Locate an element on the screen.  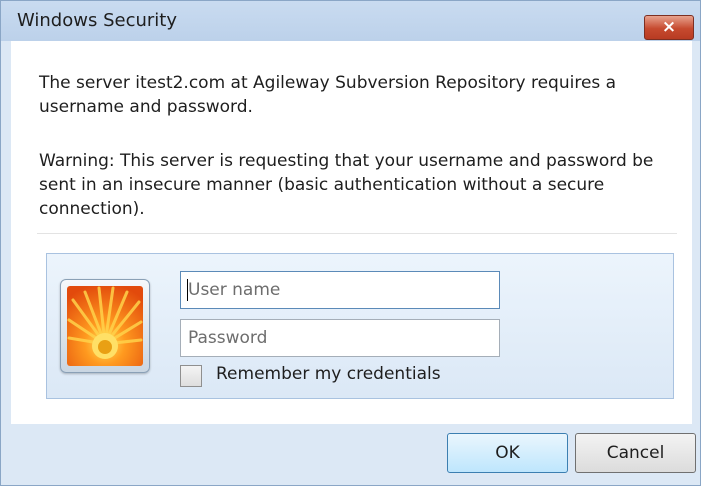
close-button: × is located at coordinates (669, 27).